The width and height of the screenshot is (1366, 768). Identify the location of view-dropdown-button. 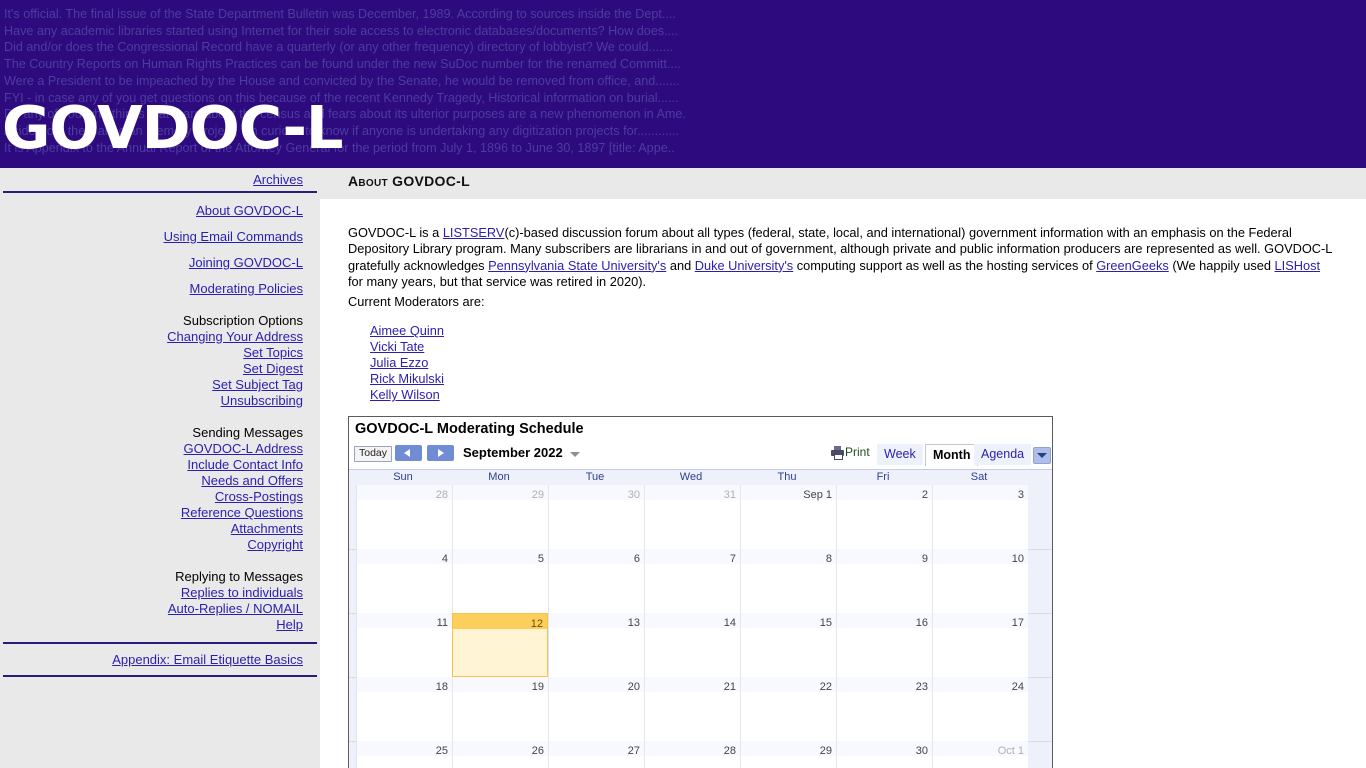
(1042, 455).